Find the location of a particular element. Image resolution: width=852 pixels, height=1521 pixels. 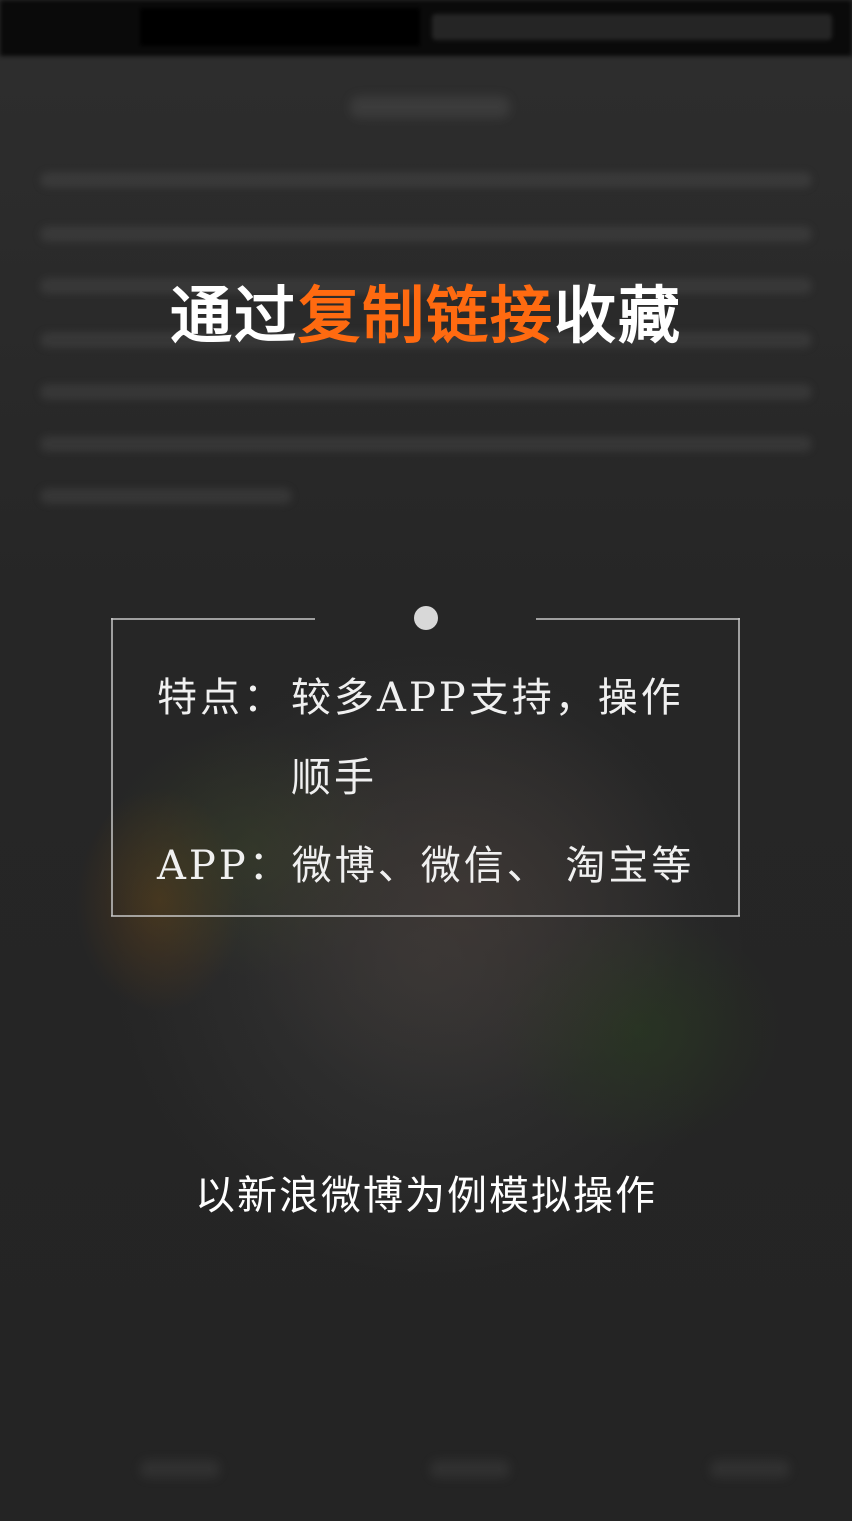

blurred-nav-title is located at coordinates (430, 107).